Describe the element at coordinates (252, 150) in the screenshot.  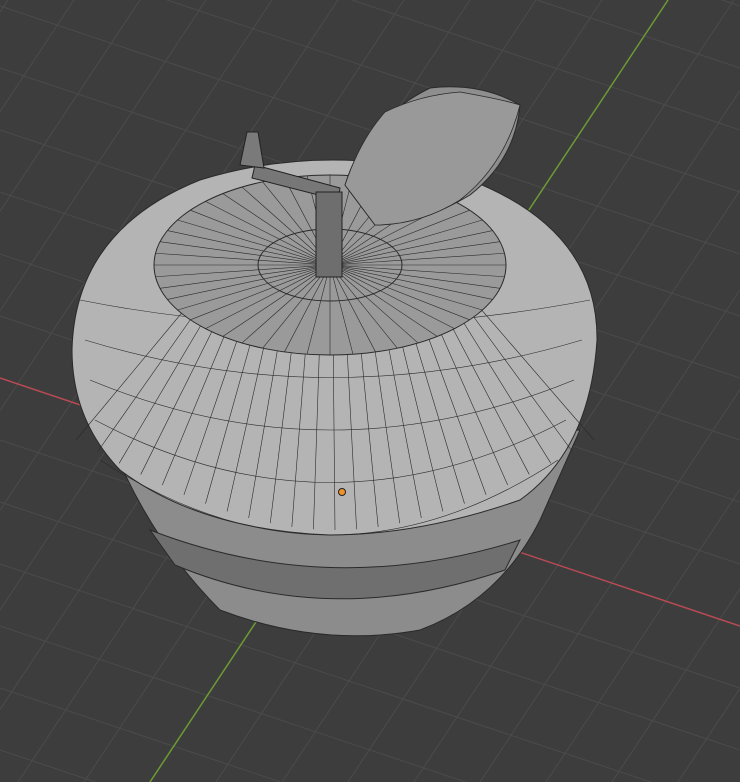
I see `apple-stem-tip` at that location.